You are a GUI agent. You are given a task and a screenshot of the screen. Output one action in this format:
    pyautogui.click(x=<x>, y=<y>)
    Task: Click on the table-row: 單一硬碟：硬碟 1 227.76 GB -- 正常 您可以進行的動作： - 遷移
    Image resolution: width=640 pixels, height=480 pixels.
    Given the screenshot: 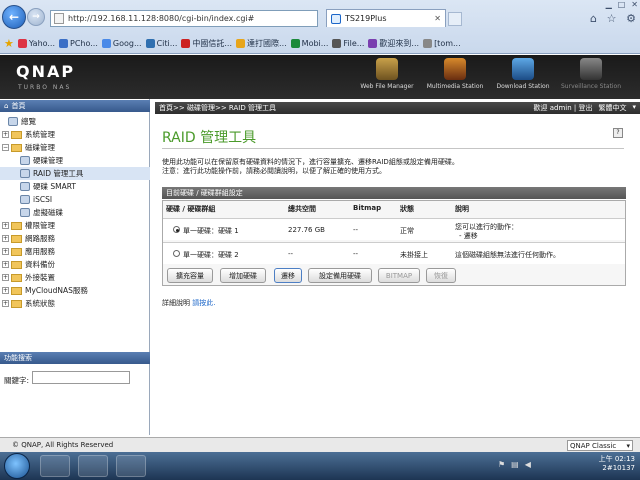 What is the action you would take?
    pyautogui.click(x=394, y=229)
    